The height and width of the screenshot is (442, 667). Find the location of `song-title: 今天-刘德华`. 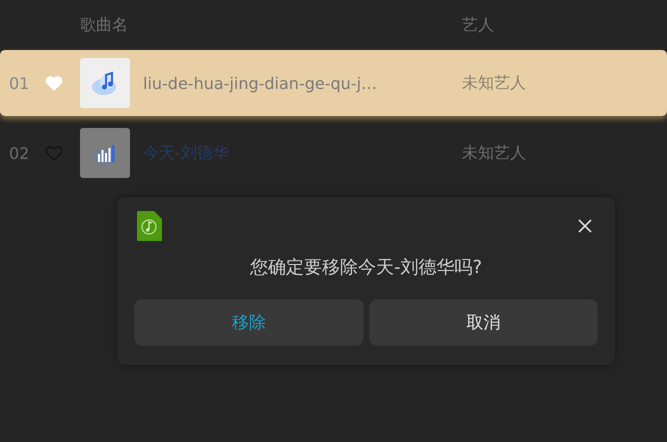

song-title: 今天-刘德华 is located at coordinates (186, 153).